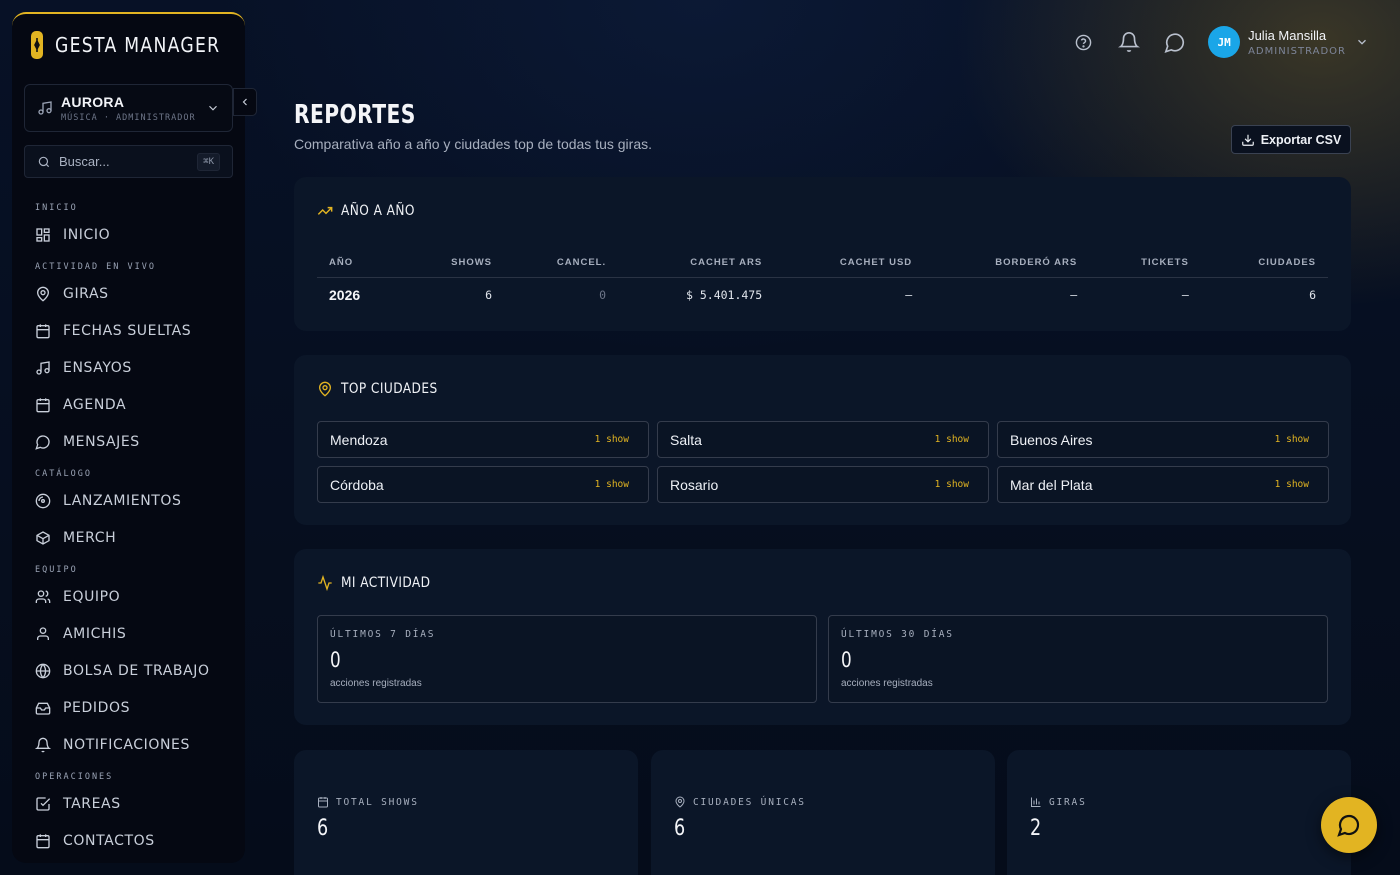 This screenshot has width=1400, height=875. Describe the element at coordinates (887, 683) in the screenshot. I see `activity-note: acciones registradas` at that location.